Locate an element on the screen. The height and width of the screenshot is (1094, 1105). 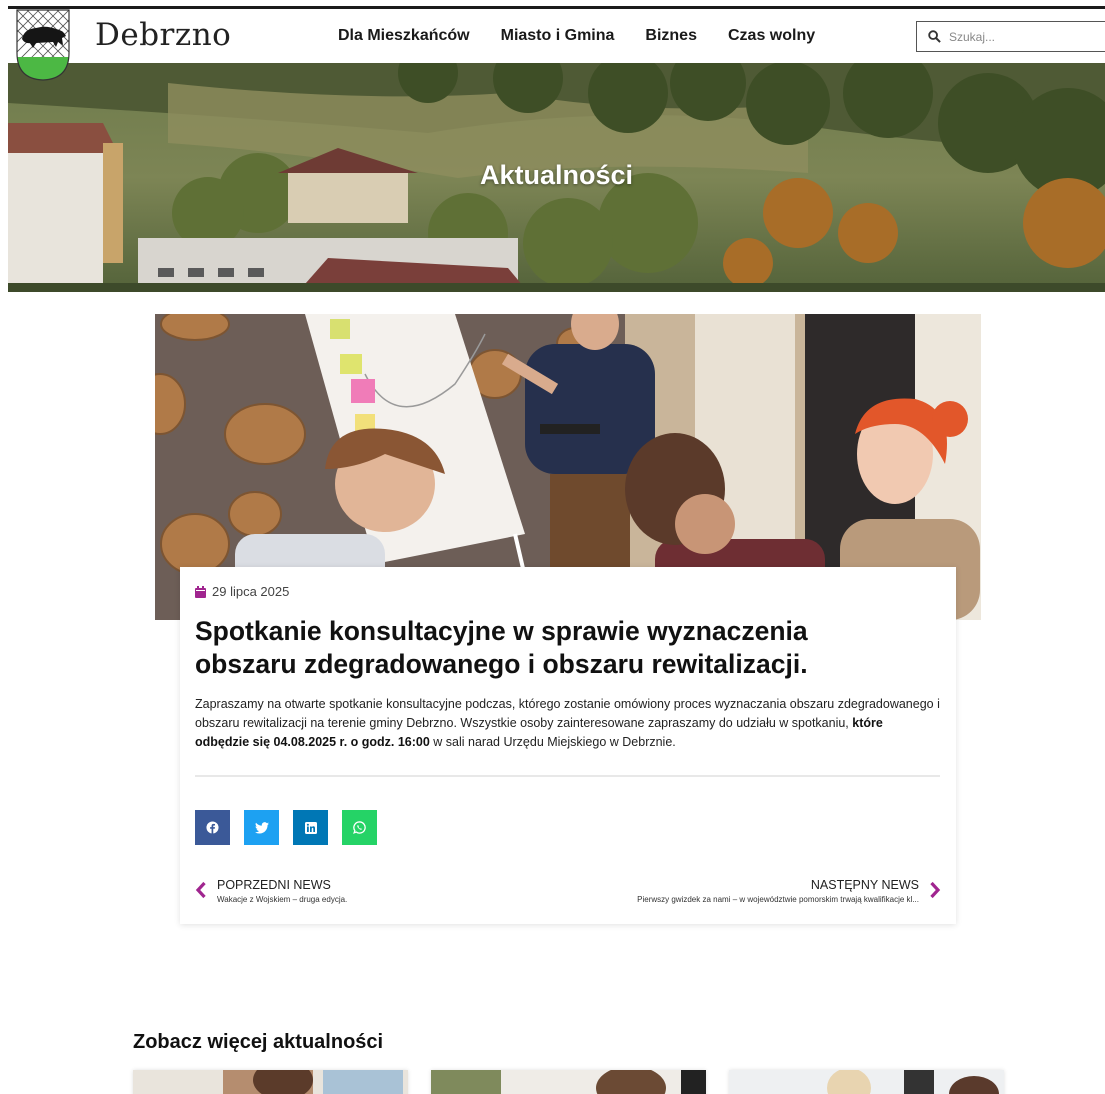
search-box is located at coordinates (1010, 36).